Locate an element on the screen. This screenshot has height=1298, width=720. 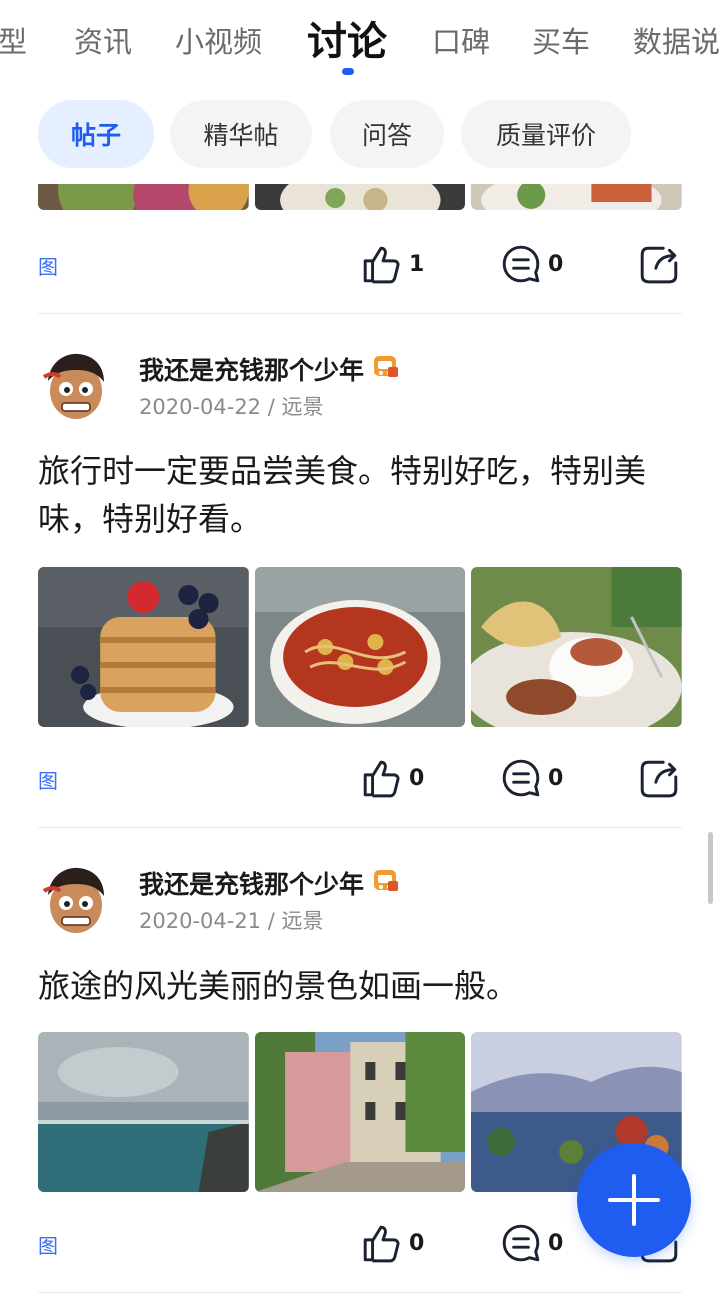
tab-news: 资讯 is located at coordinates (103, 42).